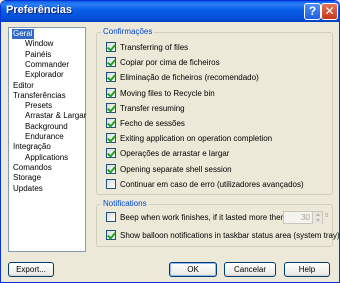  Describe the element at coordinates (170, 11) in the screenshot. I see `title-bar: Preferências ? ✕` at that location.